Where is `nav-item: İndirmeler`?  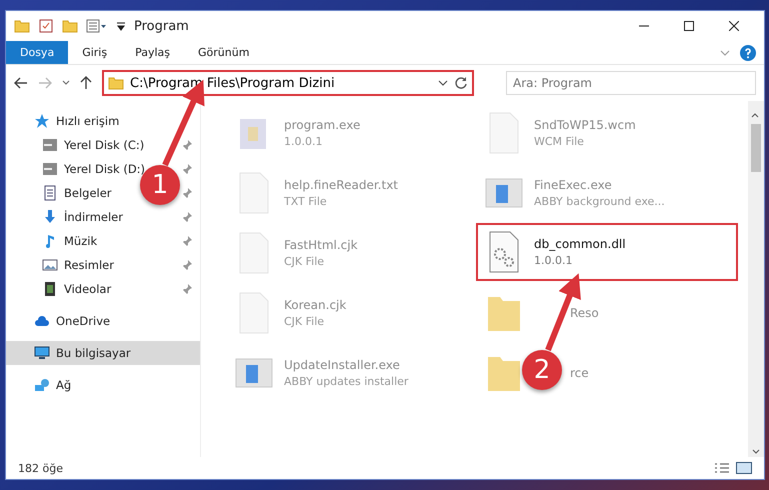
nav-item: İndirmeler is located at coordinates (93, 217).